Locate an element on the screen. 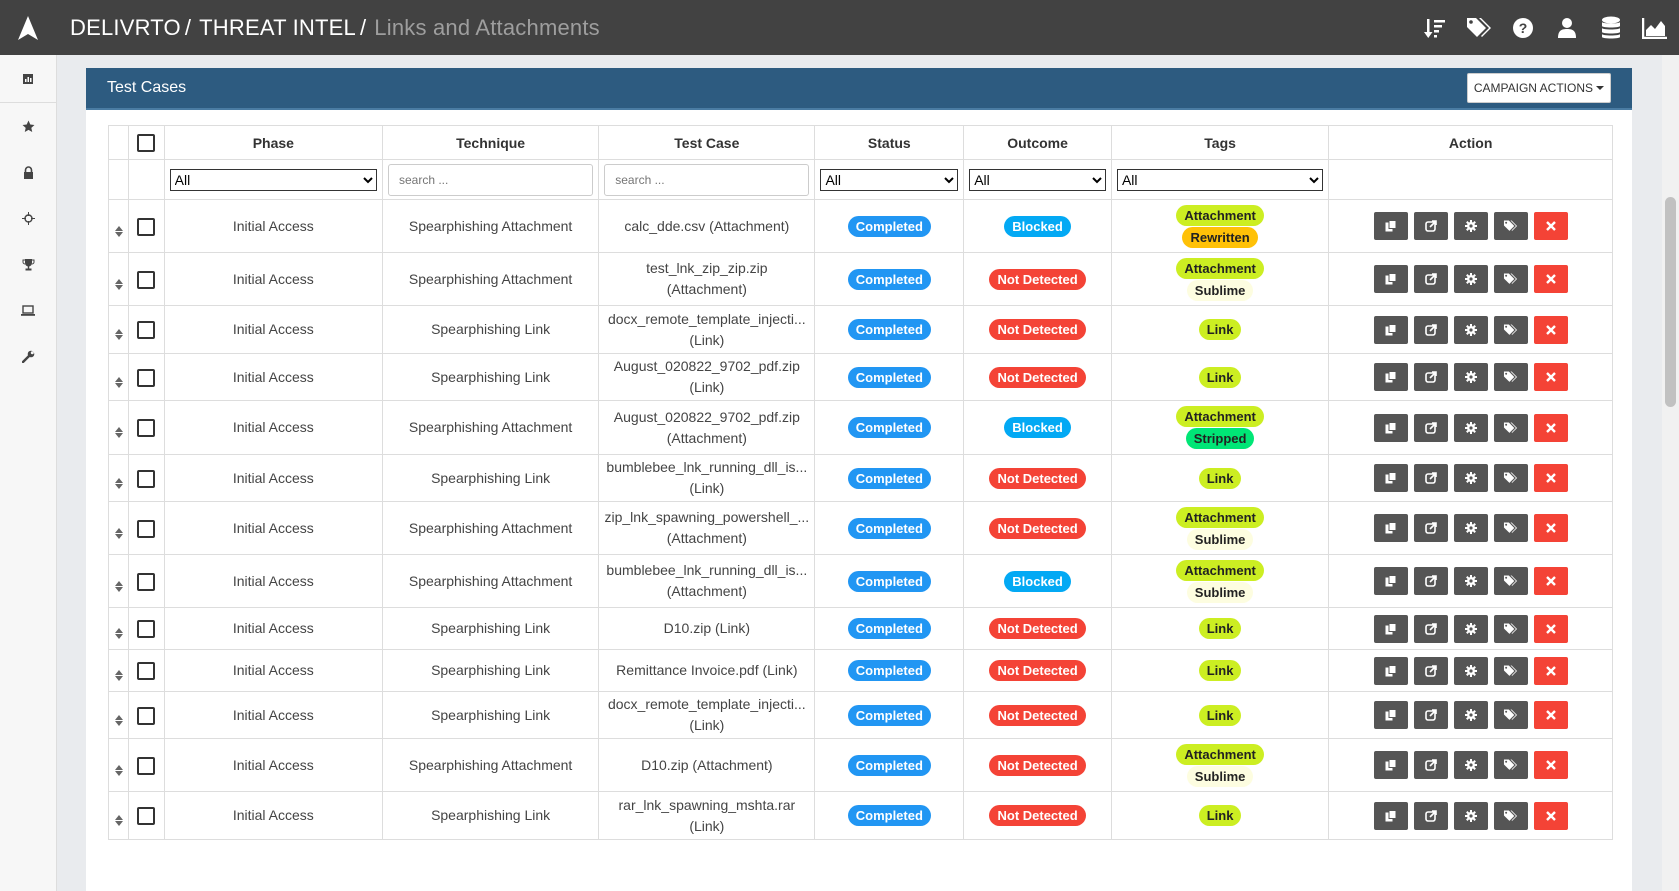 This screenshot has width=1679, height=891. header-outcome: Outcome is located at coordinates (1037, 142).